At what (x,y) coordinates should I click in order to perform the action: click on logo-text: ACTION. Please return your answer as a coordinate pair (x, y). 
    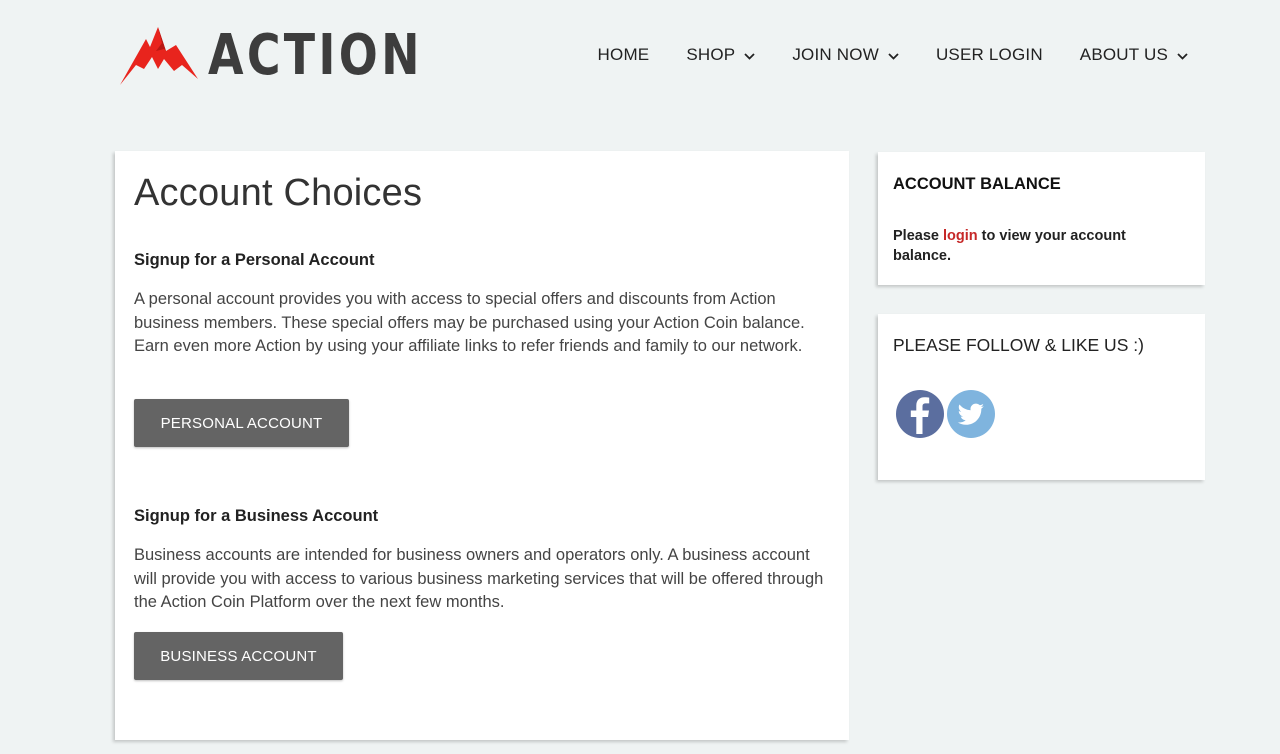
    Looking at the image, I should click on (315, 55).